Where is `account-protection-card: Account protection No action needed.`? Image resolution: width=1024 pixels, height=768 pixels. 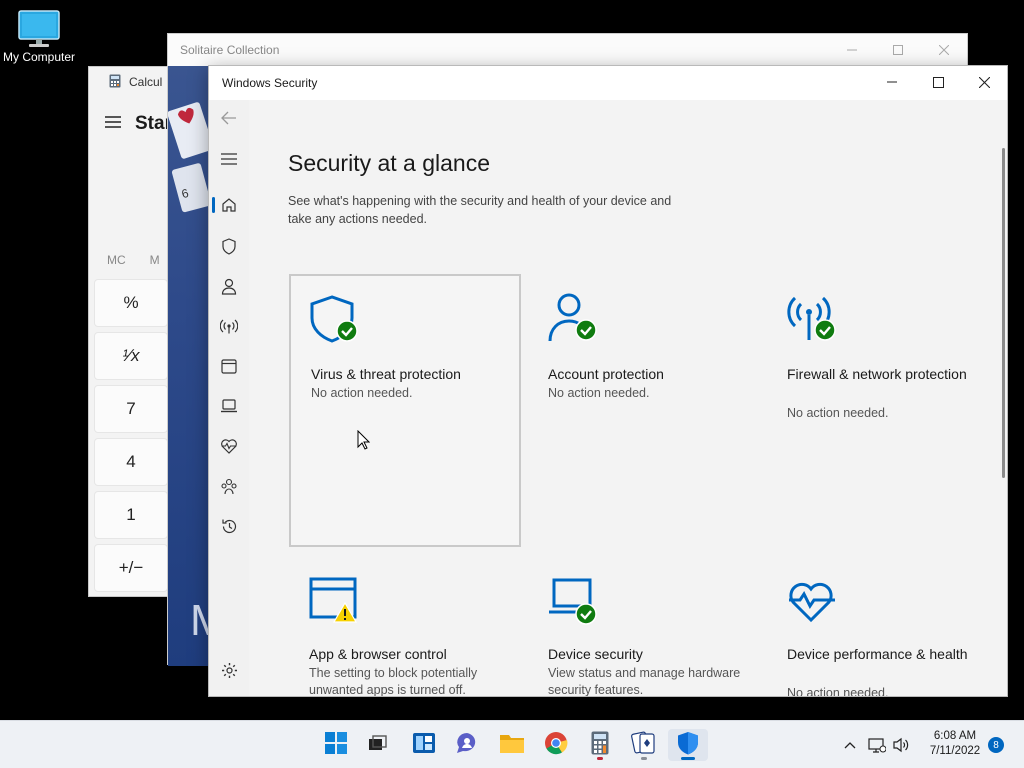 account-protection-card: Account protection No action needed. is located at coordinates (645, 410).